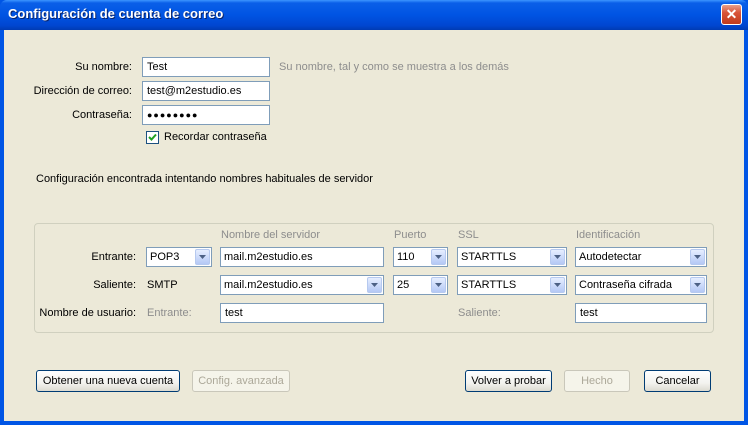 This screenshot has width=748, height=425. I want to click on outgoing-server-combobox: mail.m2estudio.es, so click(302, 285).